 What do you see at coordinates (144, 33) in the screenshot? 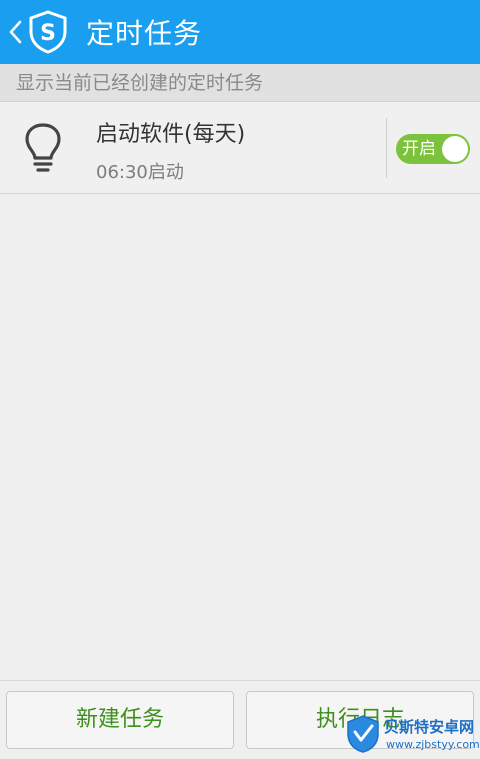
I see `page-title: 定时任务` at bounding box center [144, 33].